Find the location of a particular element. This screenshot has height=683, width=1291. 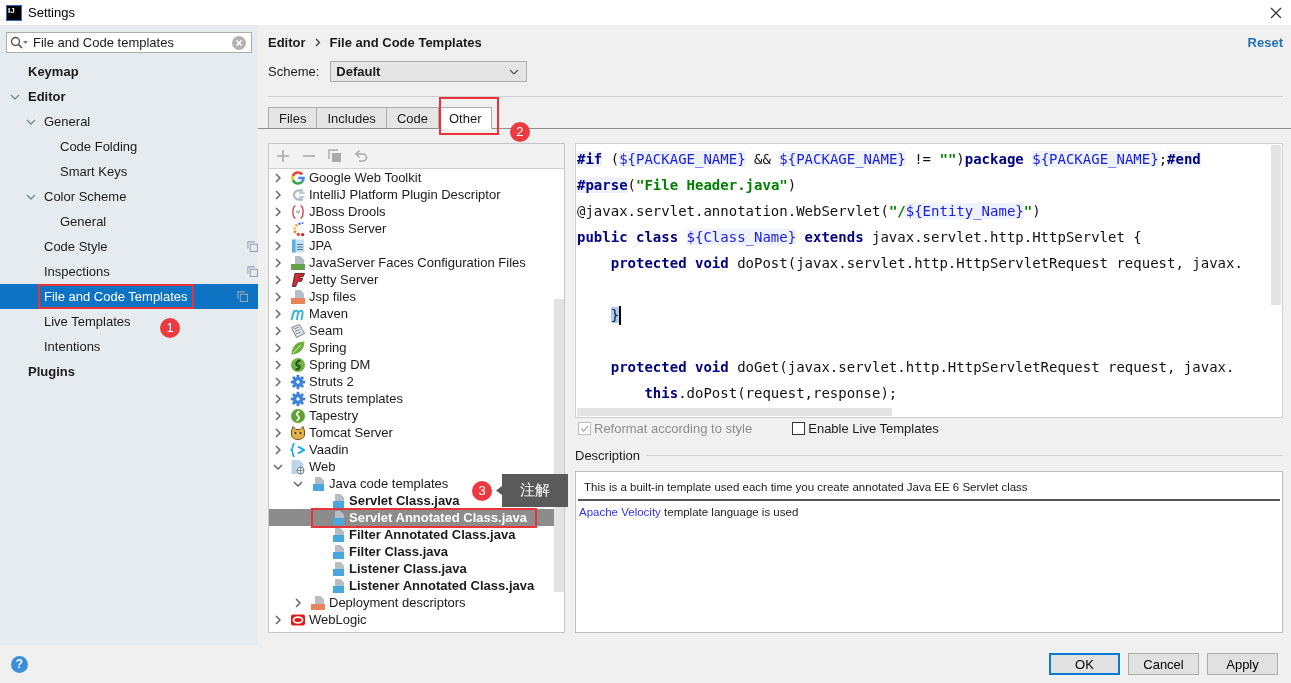

sidebar-item: Code Style is located at coordinates (141, 246).